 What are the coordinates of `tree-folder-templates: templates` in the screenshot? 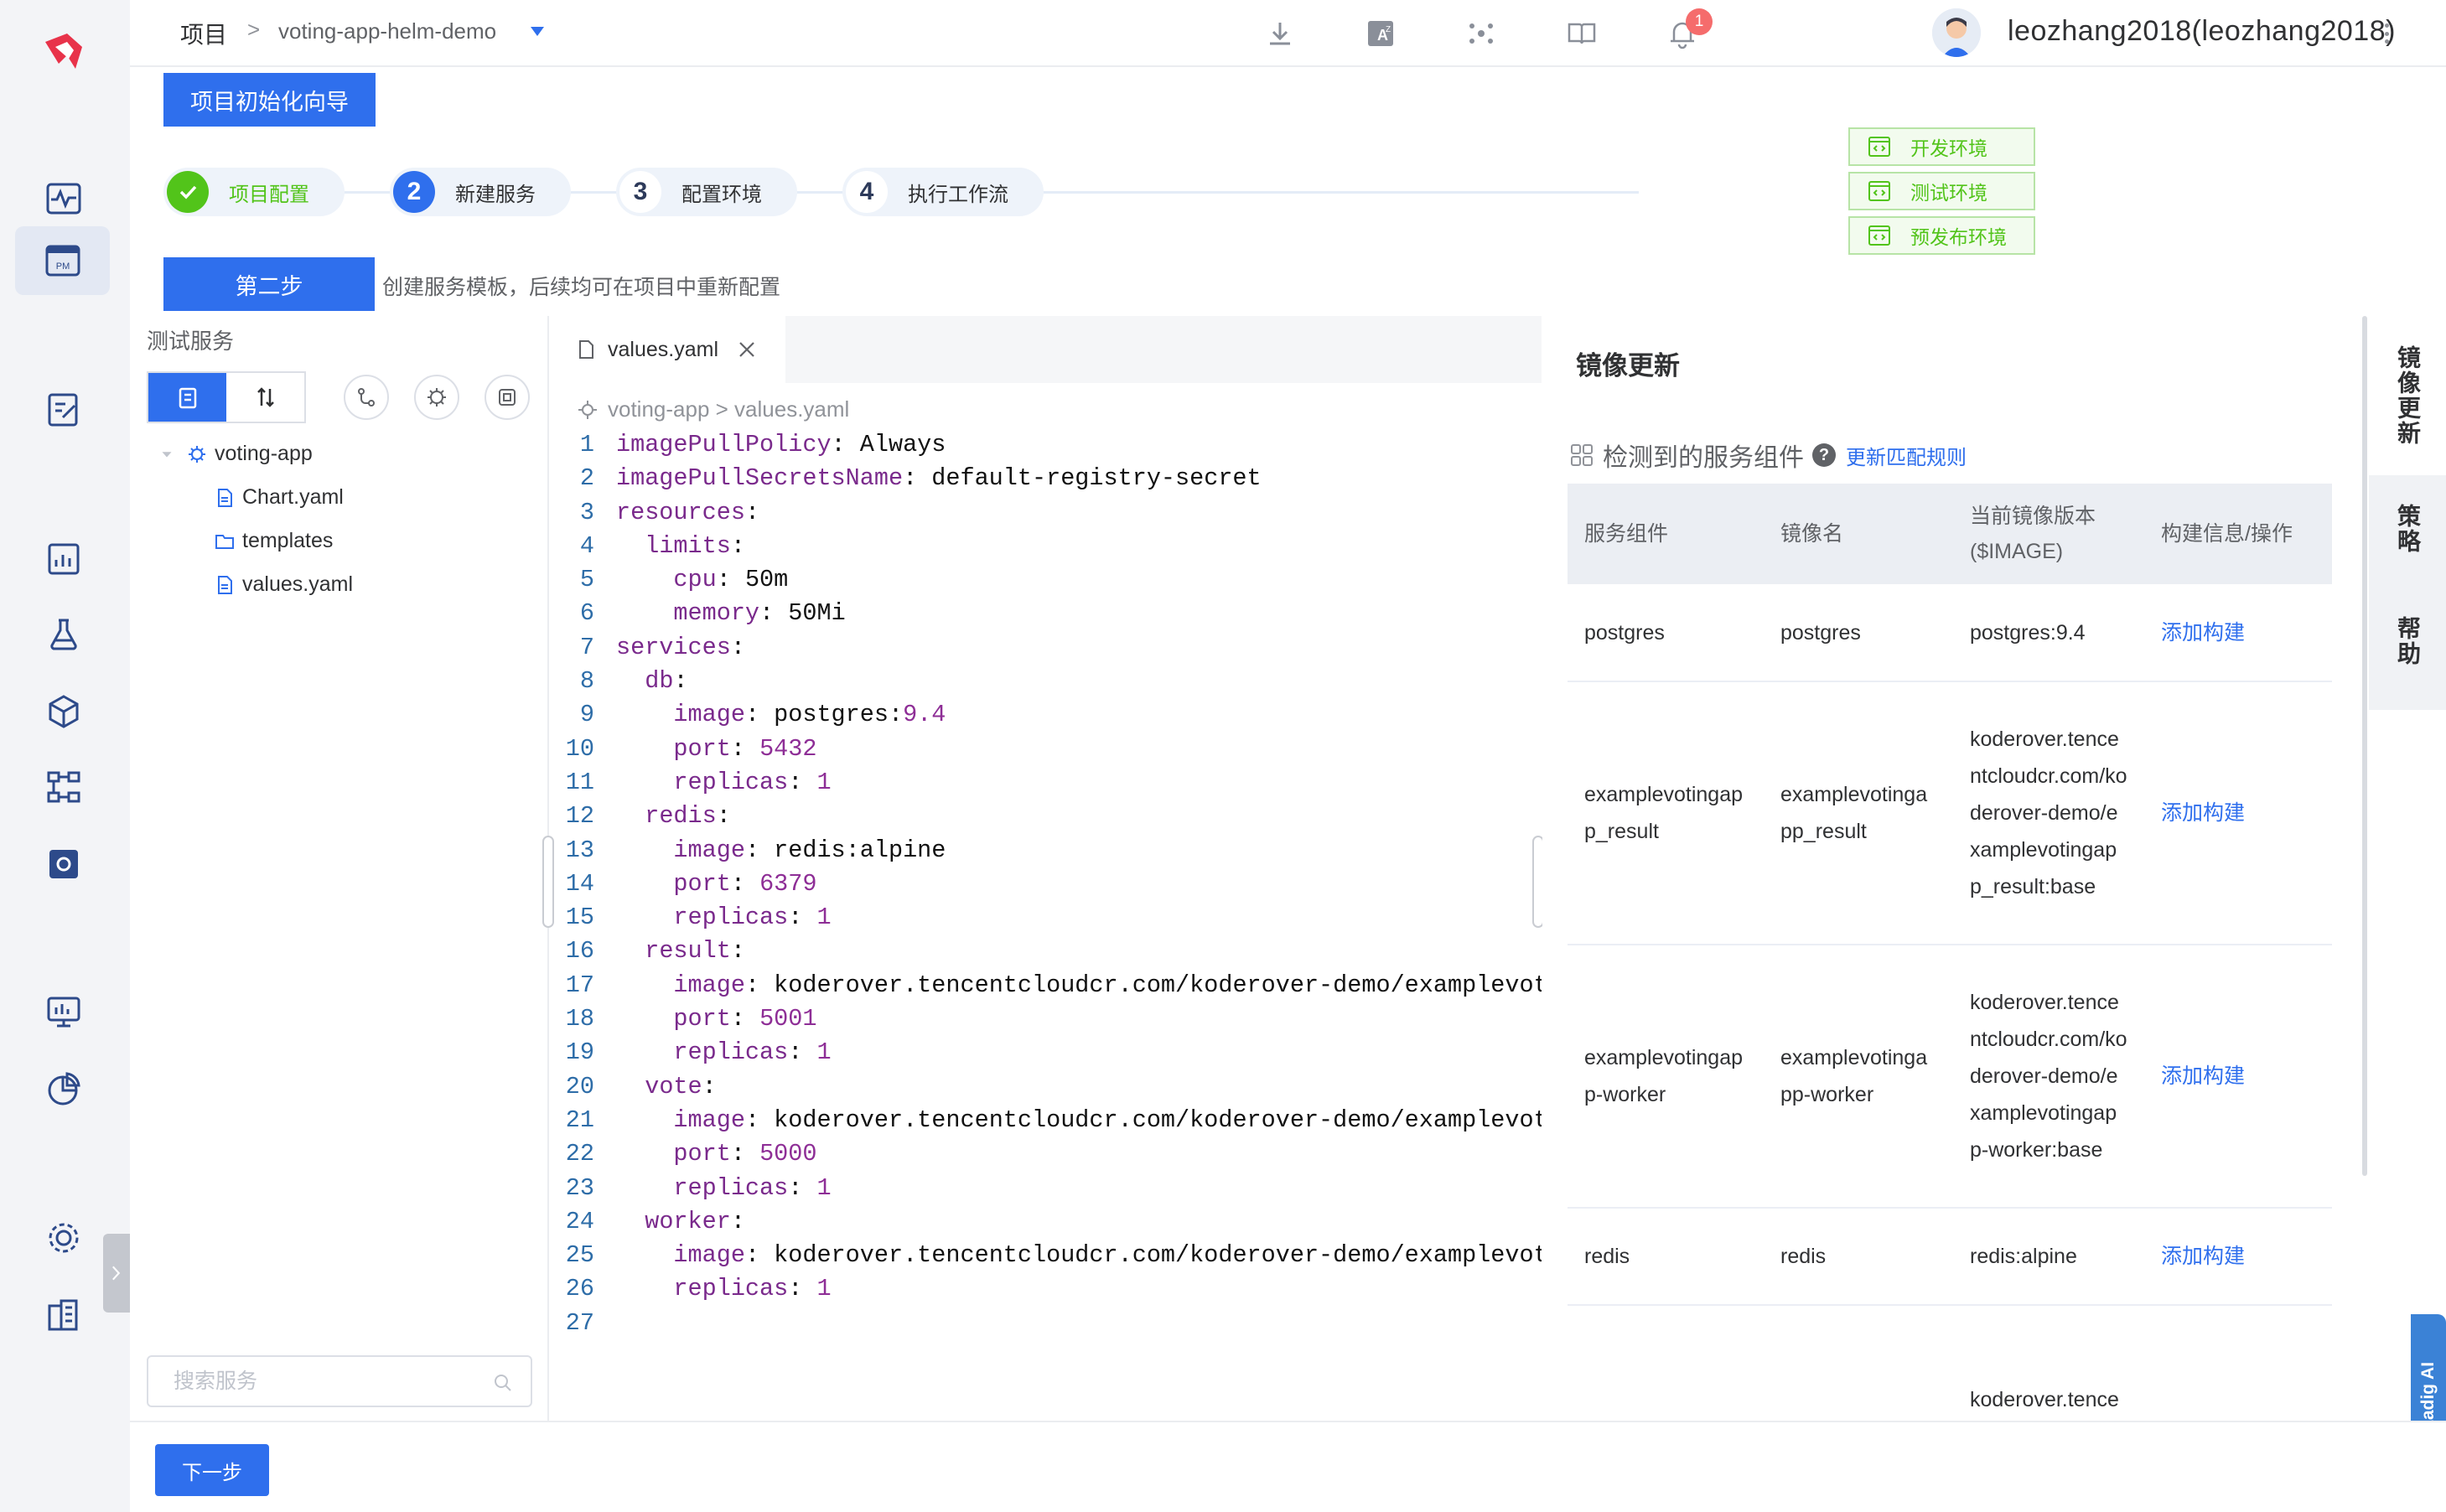 It's located at (273, 541).